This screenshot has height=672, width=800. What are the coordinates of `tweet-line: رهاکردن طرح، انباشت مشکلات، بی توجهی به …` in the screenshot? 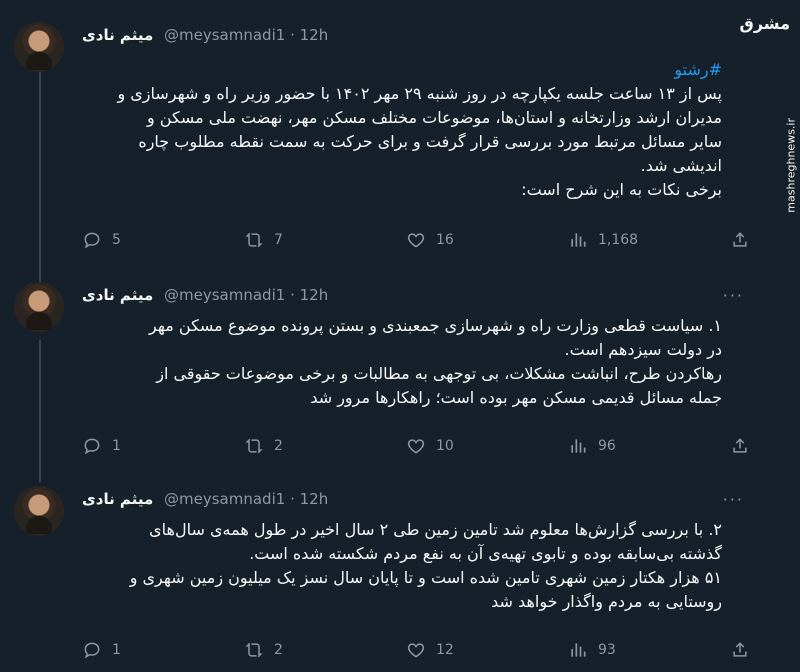 It's located at (439, 373).